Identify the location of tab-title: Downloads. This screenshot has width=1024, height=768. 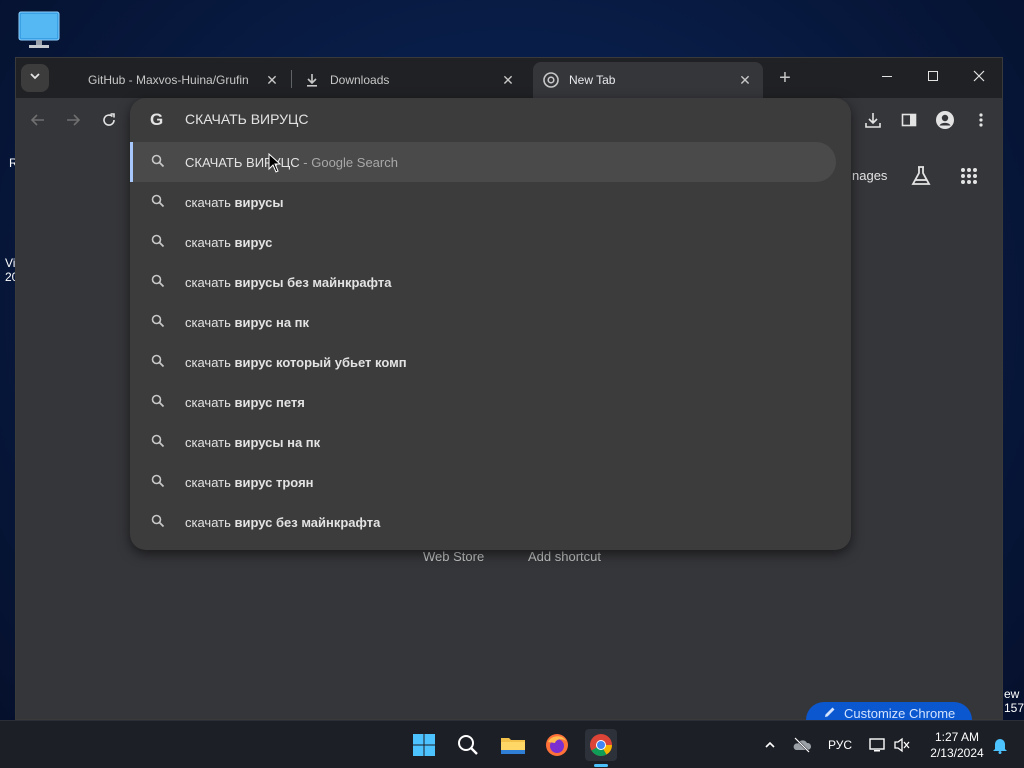
(360, 80).